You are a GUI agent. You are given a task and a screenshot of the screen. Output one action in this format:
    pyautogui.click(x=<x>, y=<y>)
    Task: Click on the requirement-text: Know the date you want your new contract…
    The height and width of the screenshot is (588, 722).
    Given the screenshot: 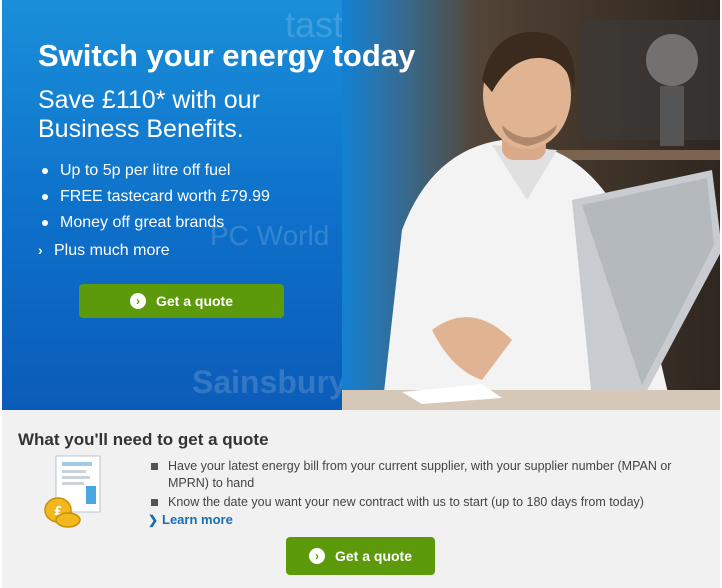 What is the action you would take?
    pyautogui.click(x=406, y=502)
    